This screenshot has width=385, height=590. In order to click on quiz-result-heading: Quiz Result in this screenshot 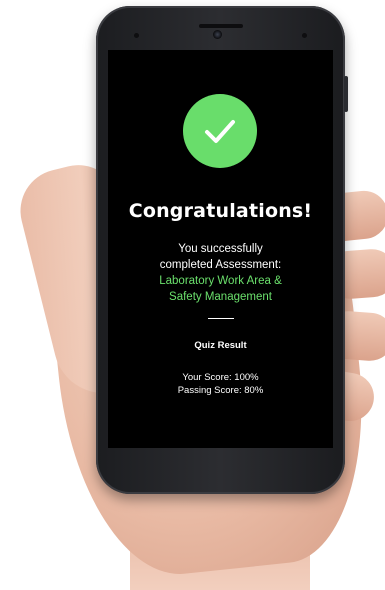, I will do `click(220, 345)`.